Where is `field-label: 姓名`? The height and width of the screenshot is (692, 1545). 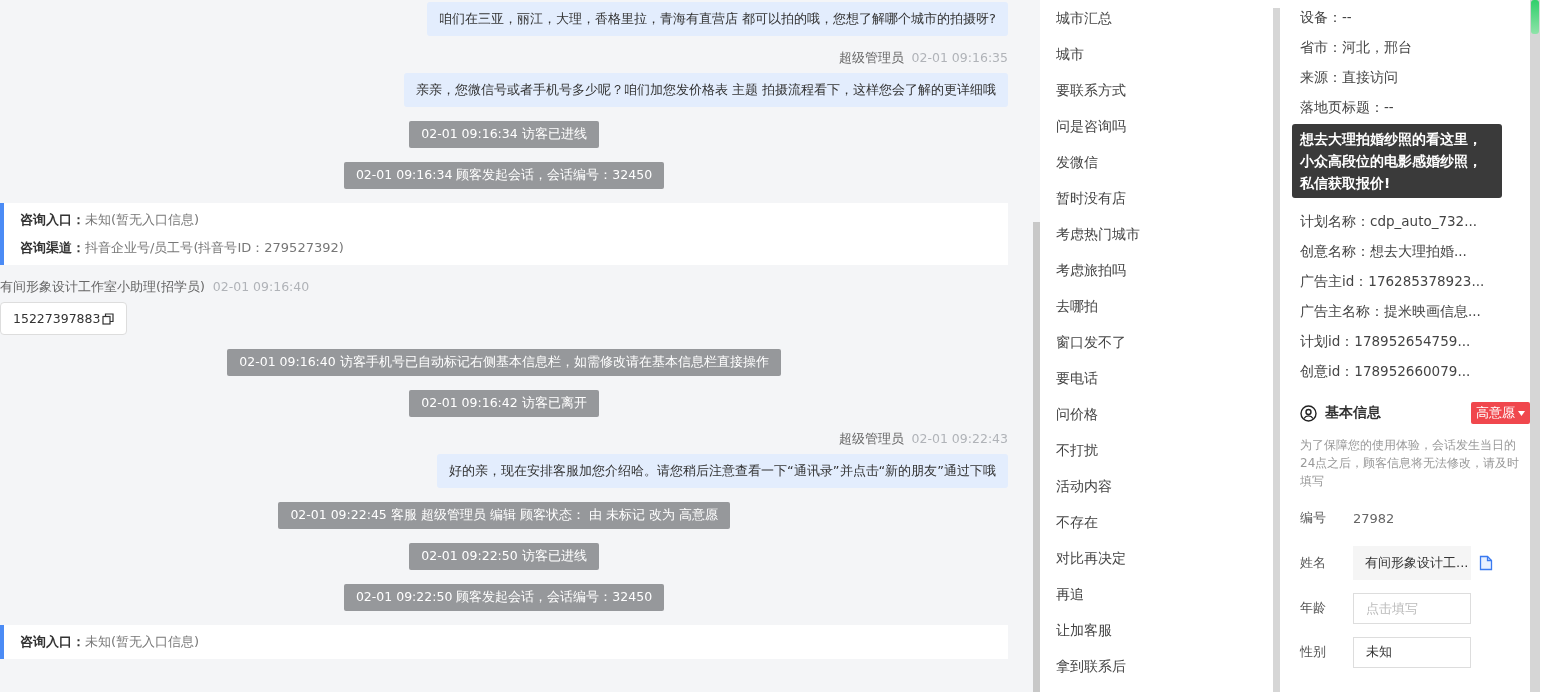 field-label: 姓名 is located at coordinates (1313, 563).